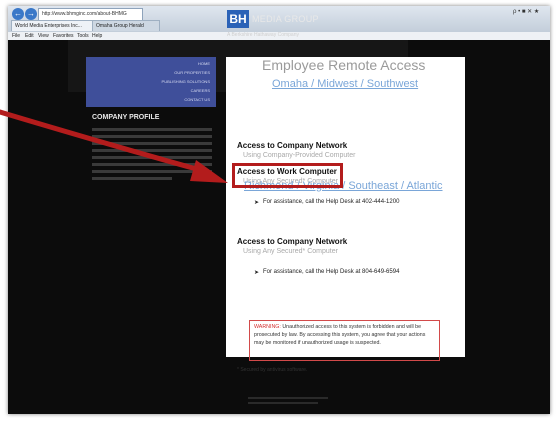  Describe the element at coordinates (238, 19) in the screenshot. I see `bh-logo-mark: BH` at that location.